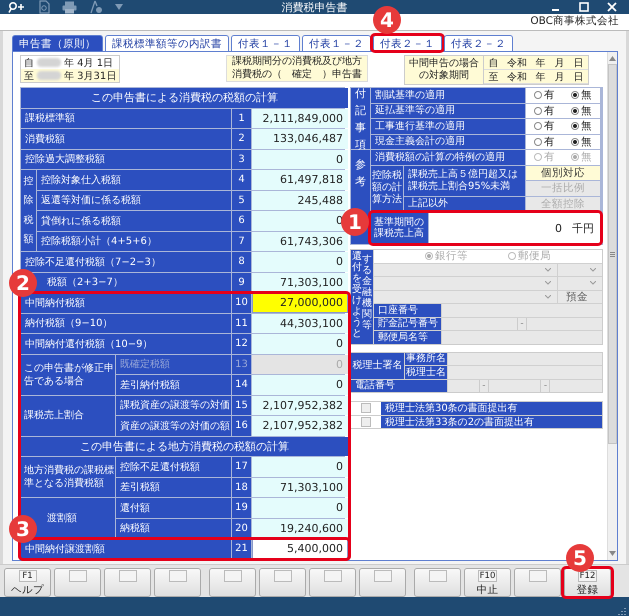  Describe the element at coordinates (27, 582) in the screenshot. I see `function-key: F1 ヘルプ` at that location.